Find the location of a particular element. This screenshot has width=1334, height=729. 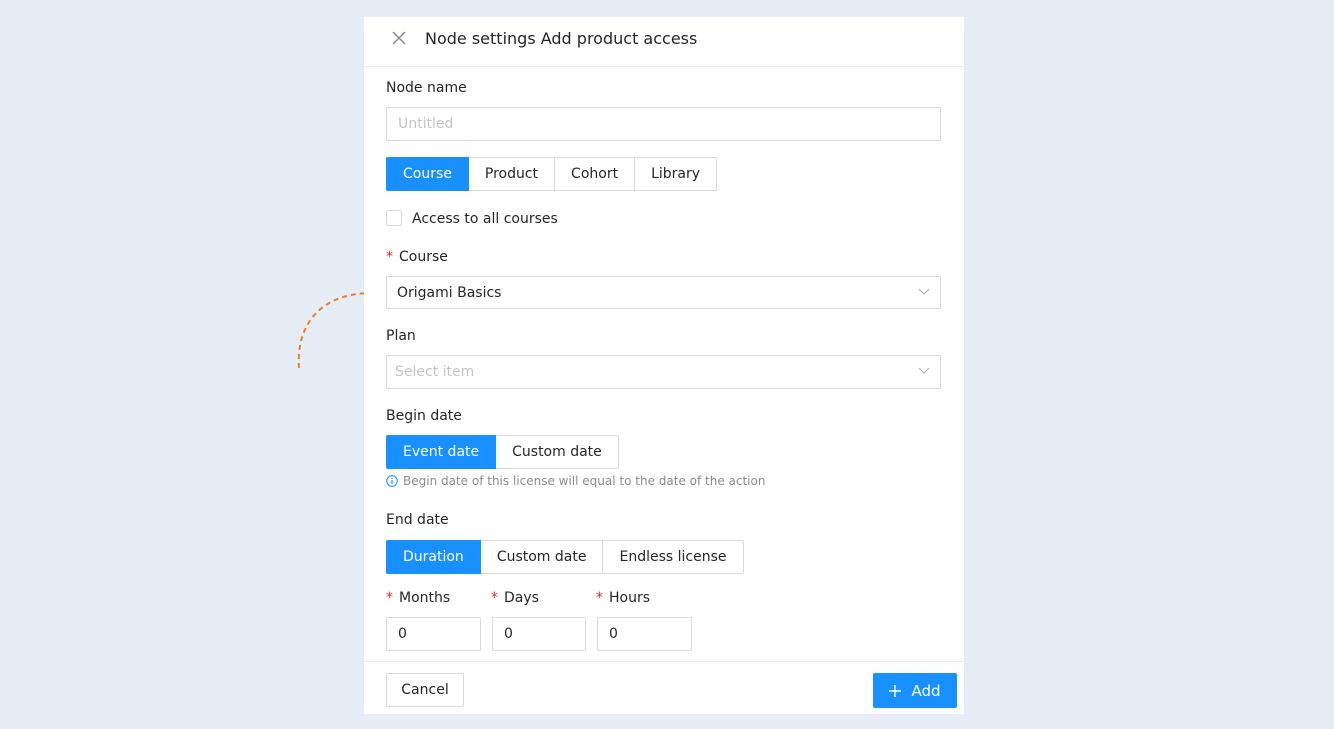

add-button: Add is located at coordinates (915, 690).